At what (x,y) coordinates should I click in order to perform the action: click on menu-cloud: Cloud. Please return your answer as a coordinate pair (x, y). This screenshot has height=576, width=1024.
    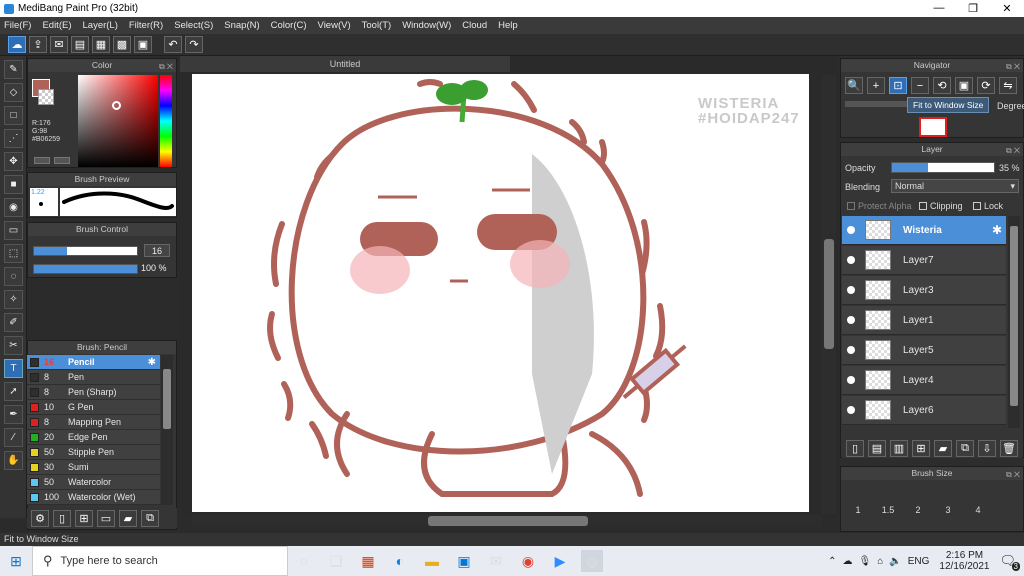
    Looking at the image, I should click on (474, 25).